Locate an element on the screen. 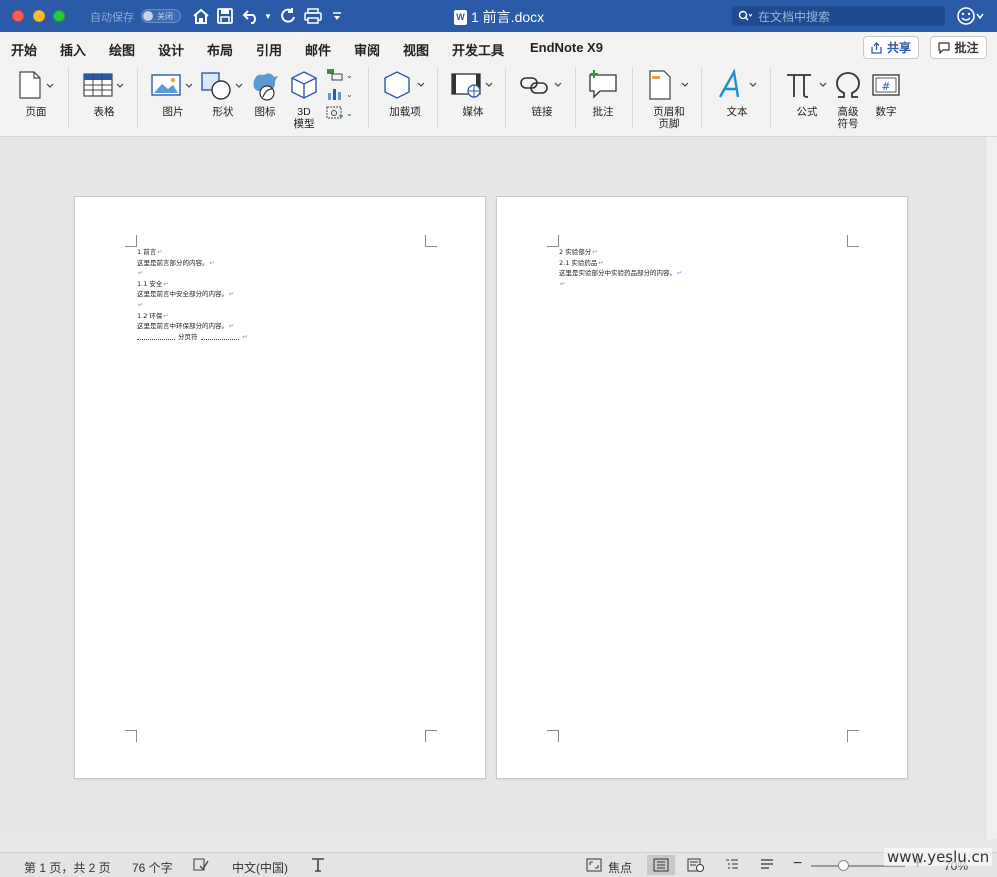 The width and height of the screenshot is (997, 877). pictures-button: 图片 is located at coordinates (173, 93).